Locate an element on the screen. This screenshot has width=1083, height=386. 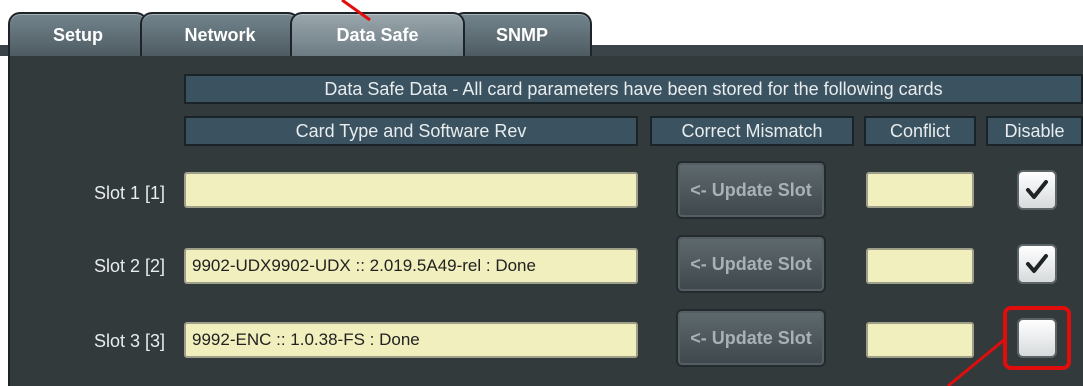
slot-3-card-field: 9992-ENC :: 1.0.38-FS : Done is located at coordinates (411, 340).